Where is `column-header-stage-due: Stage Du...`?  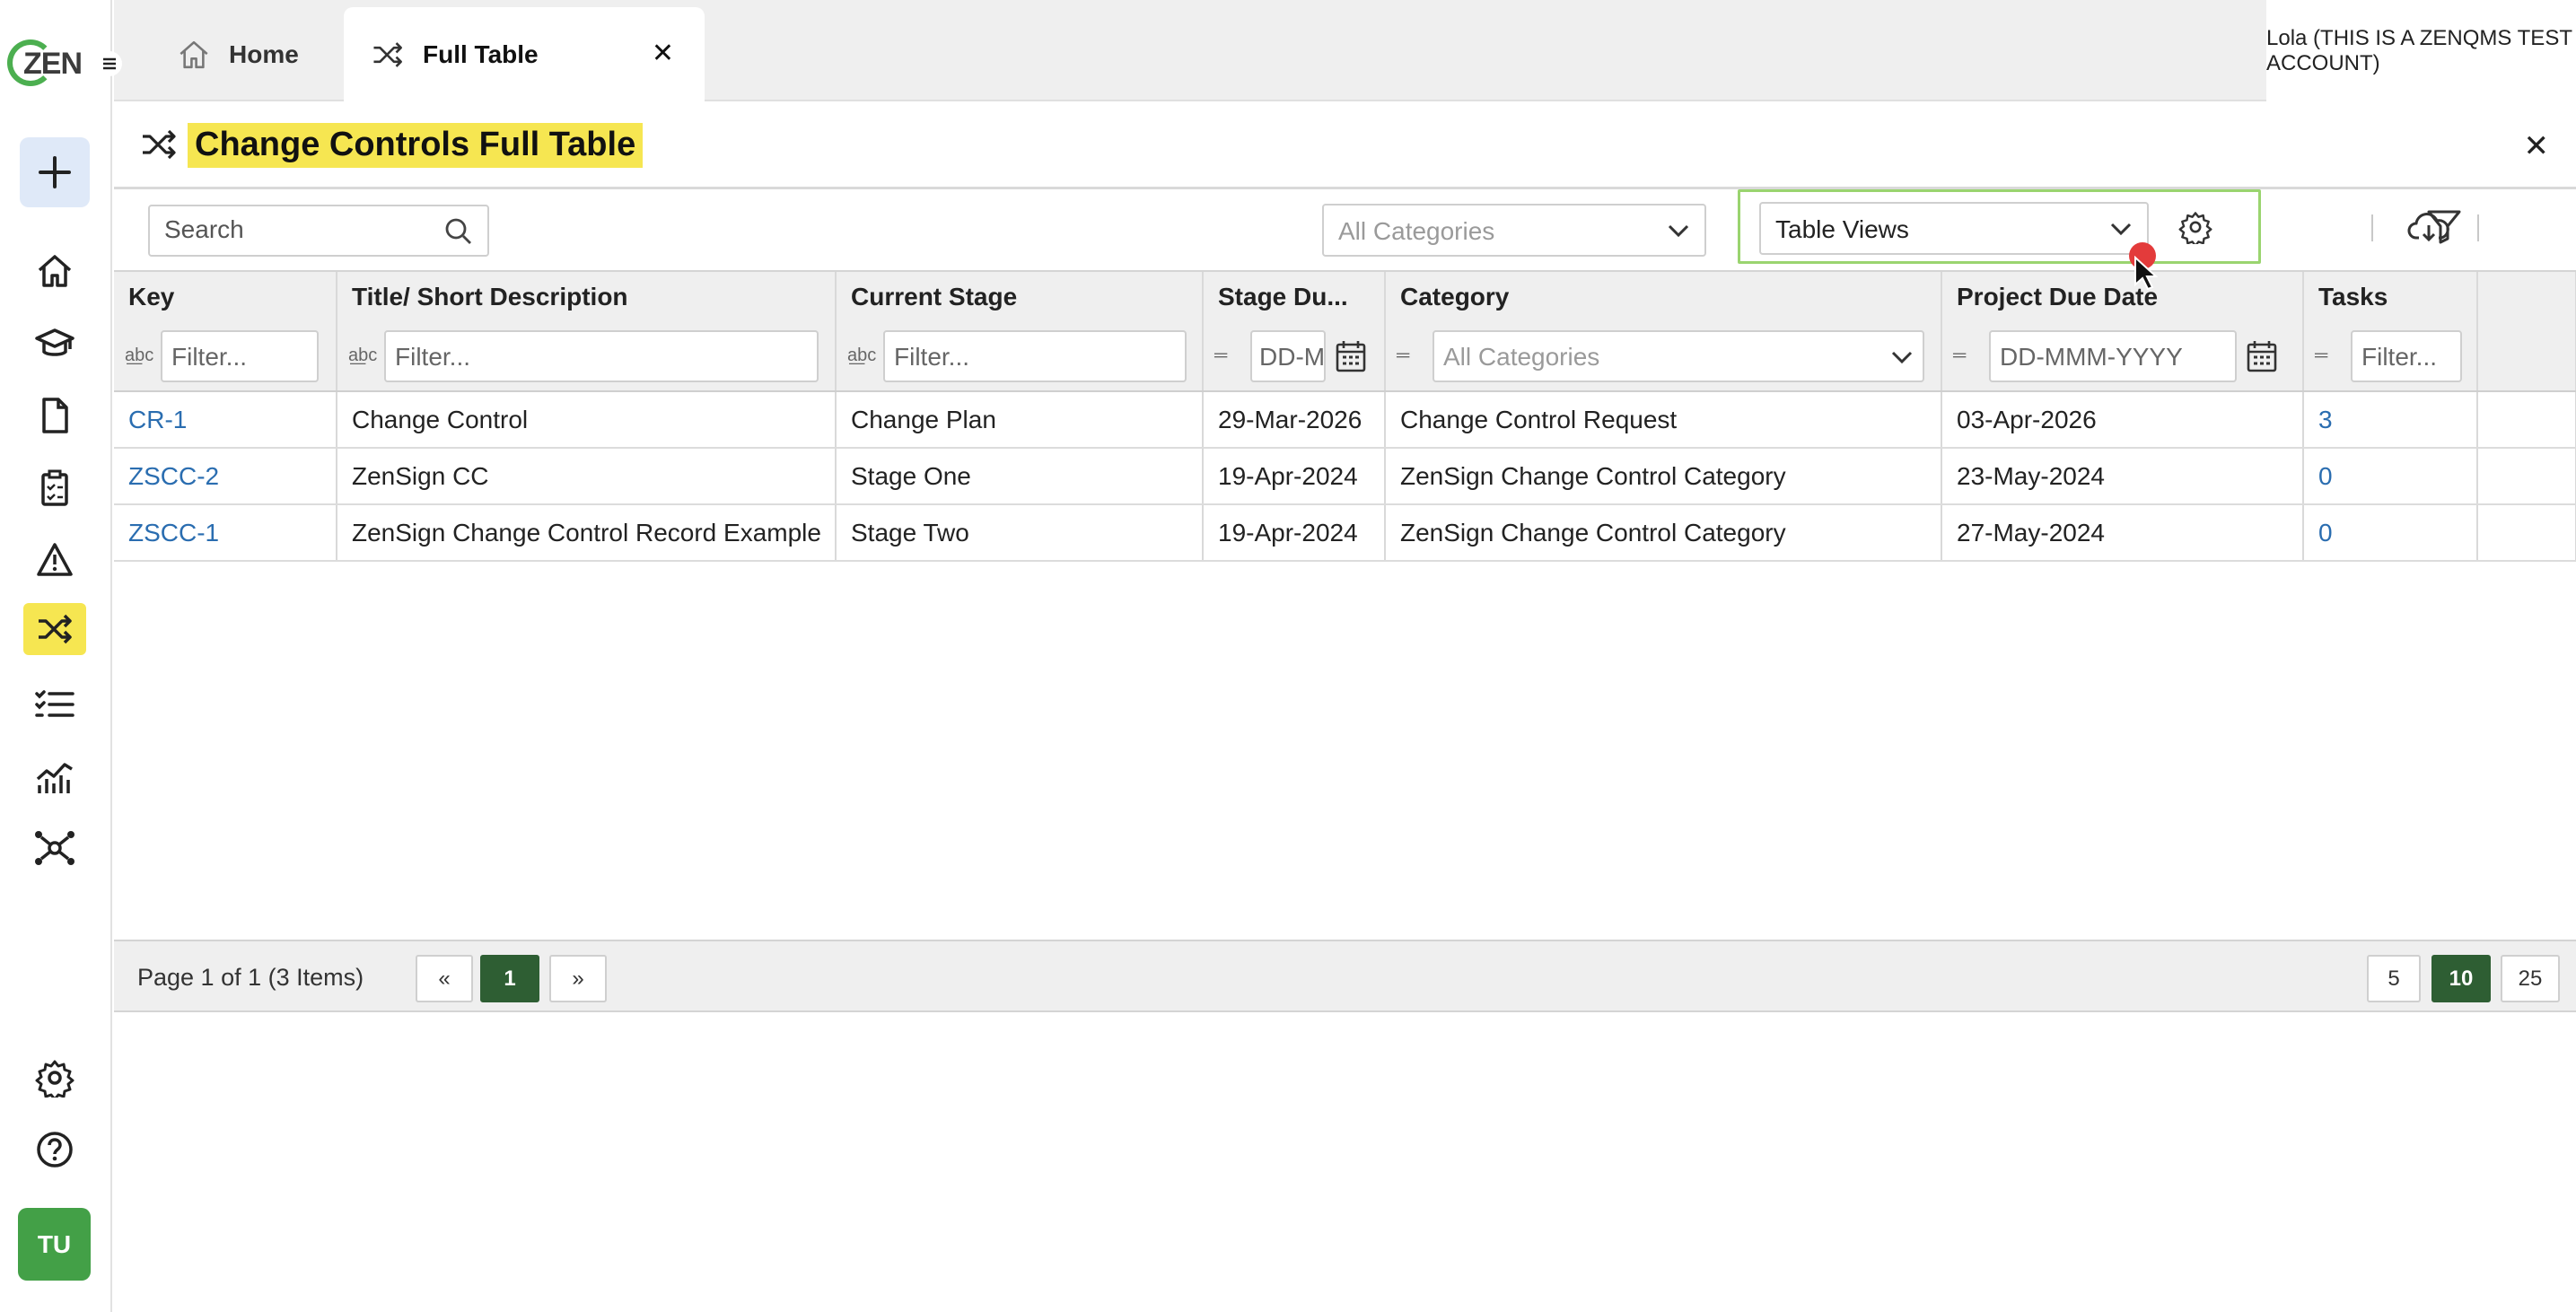
column-header-stage-due: Stage Du... is located at coordinates (1294, 296).